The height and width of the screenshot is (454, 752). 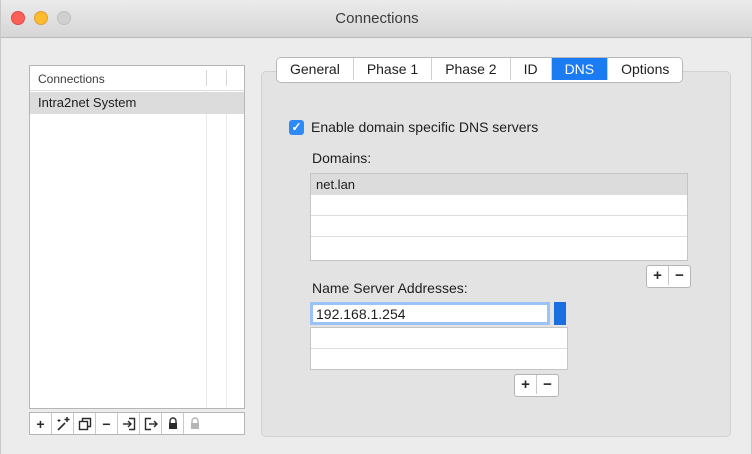 What do you see at coordinates (499, 184) in the screenshot?
I see `table-row: net.lan` at bounding box center [499, 184].